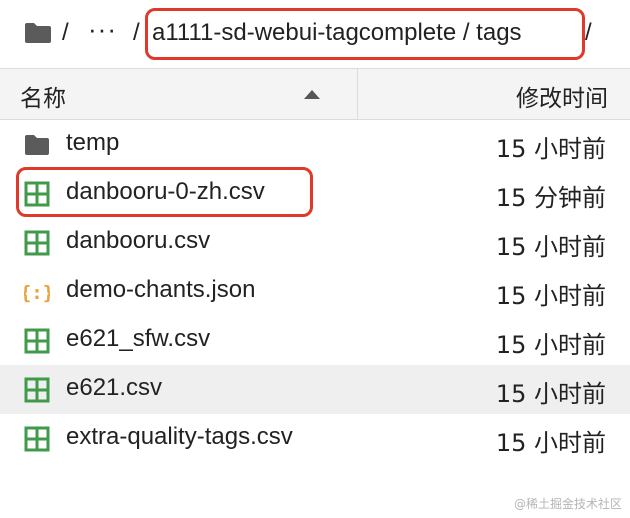  What do you see at coordinates (138, 240) in the screenshot?
I see `file-name: danbooru.csv` at bounding box center [138, 240].